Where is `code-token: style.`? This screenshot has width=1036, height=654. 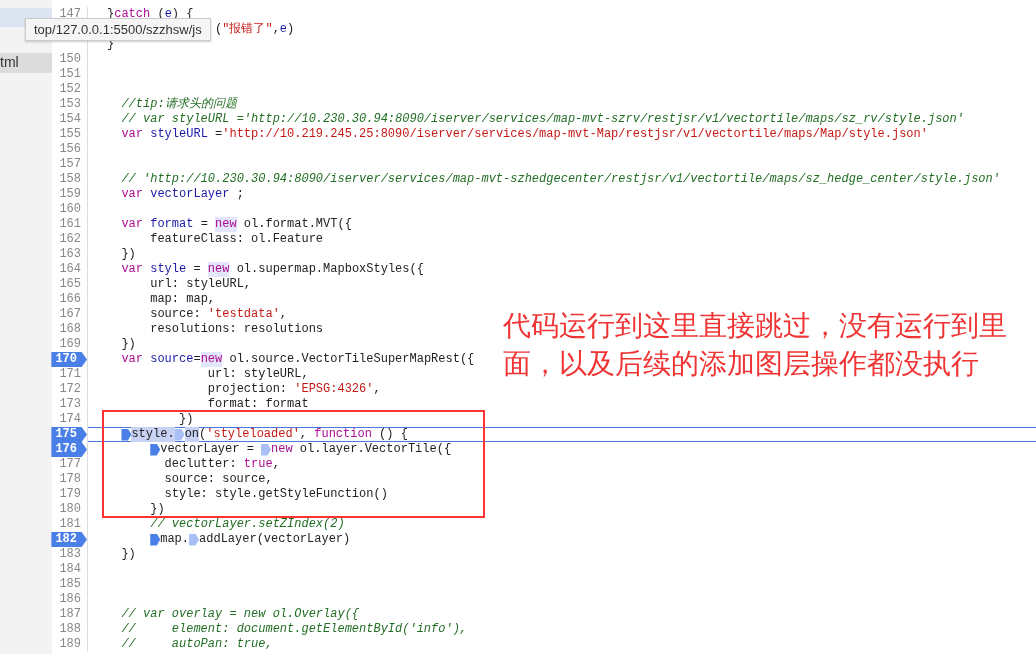
code-token: style. is located at coordinates (153, 434).